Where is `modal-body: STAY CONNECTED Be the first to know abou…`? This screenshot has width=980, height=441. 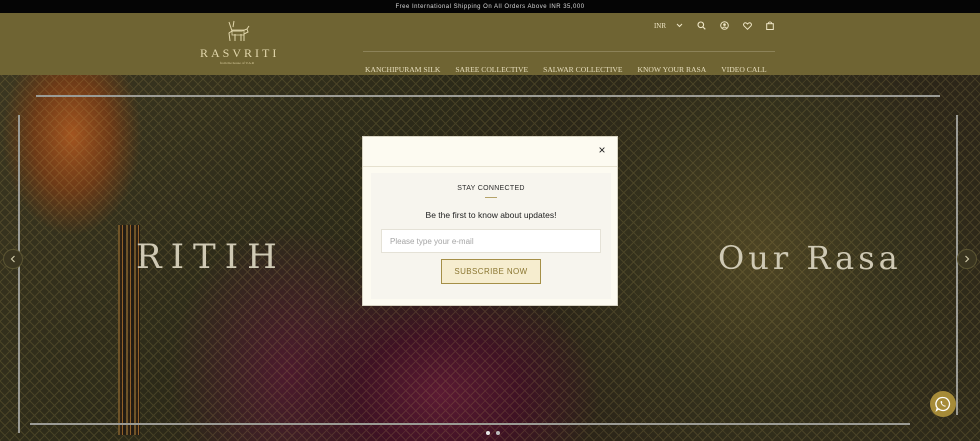 modal-body: STAY CONNECTED Be the first to know abou… is located at coordinates (491, 236).